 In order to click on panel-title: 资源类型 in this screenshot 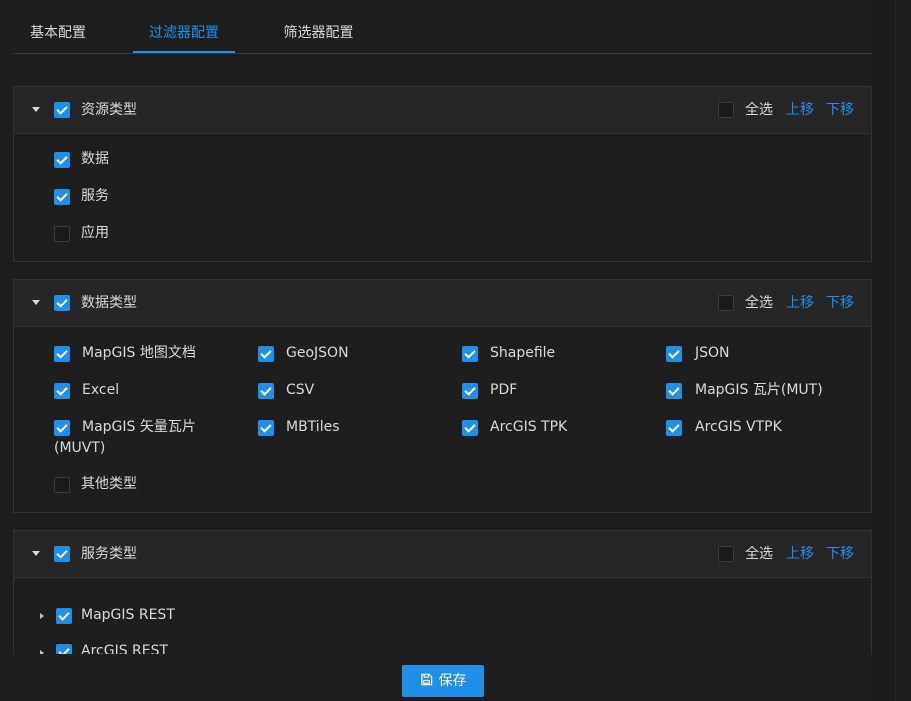, I will do `click(109, 110)`.